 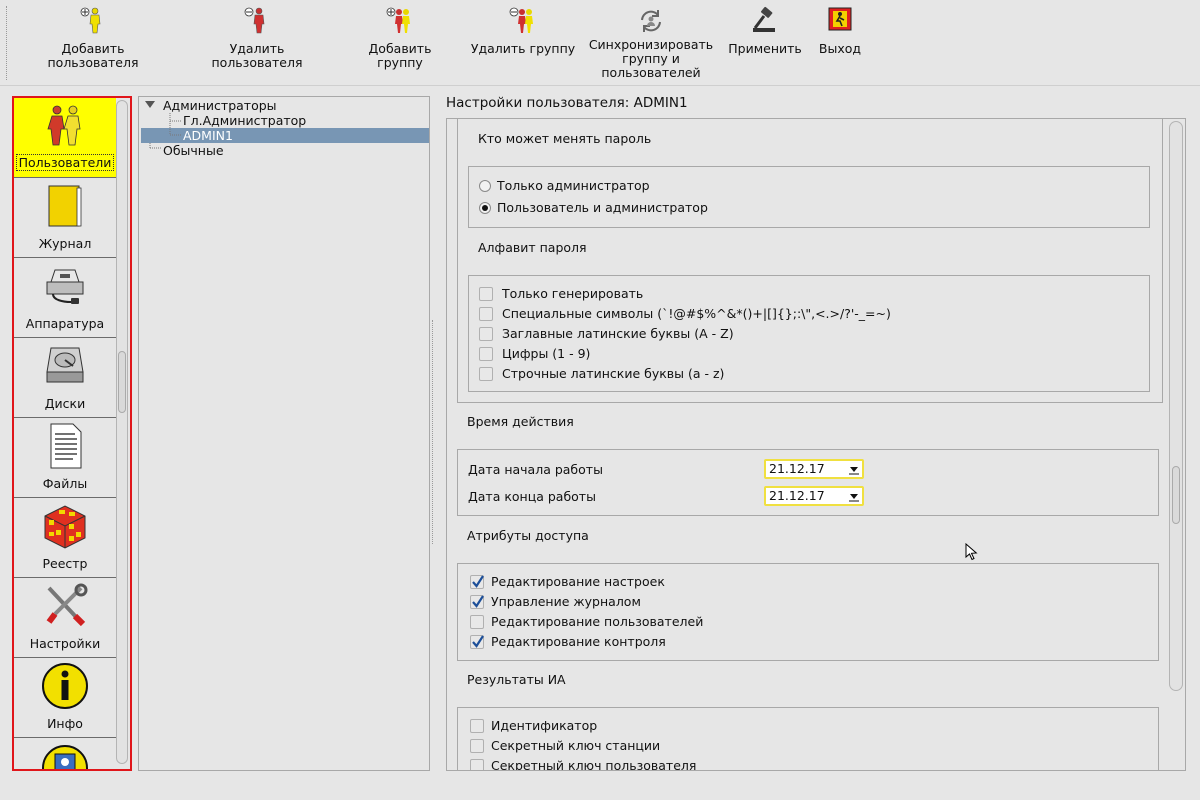 I want to click on sync-group-users-button: Синхронизировать группу и пользователей, so click(x=651, y=43).